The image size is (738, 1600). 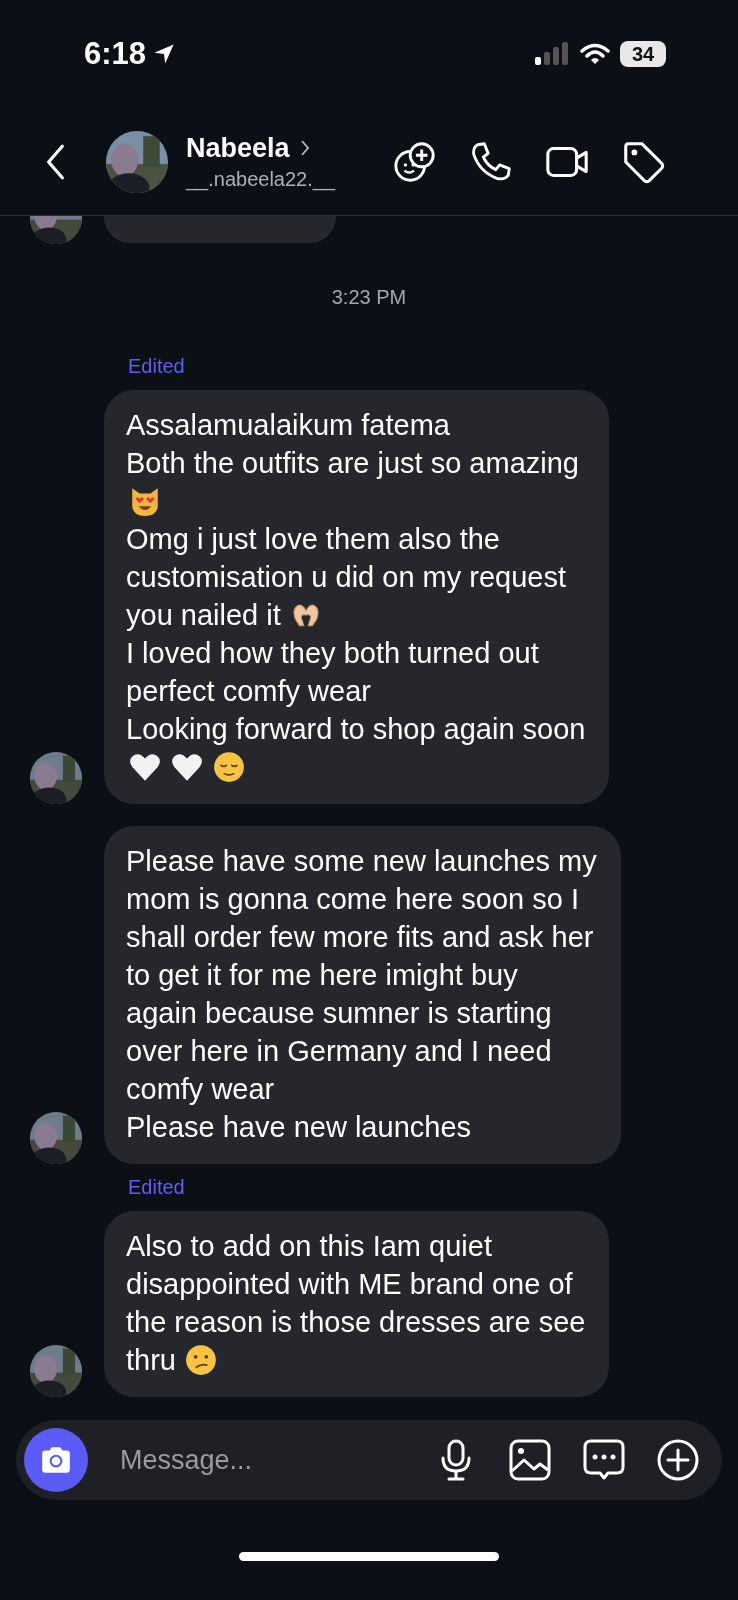 I want to click on message-text: Please have new launches, so click(x=298, y=1127).